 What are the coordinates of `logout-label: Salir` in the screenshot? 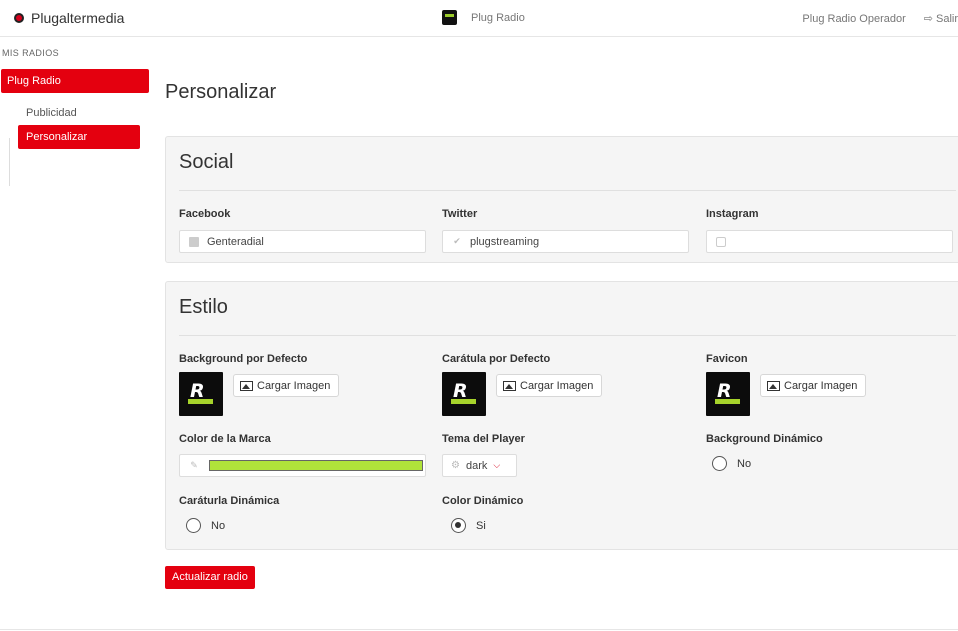 It's located at (946, 18).